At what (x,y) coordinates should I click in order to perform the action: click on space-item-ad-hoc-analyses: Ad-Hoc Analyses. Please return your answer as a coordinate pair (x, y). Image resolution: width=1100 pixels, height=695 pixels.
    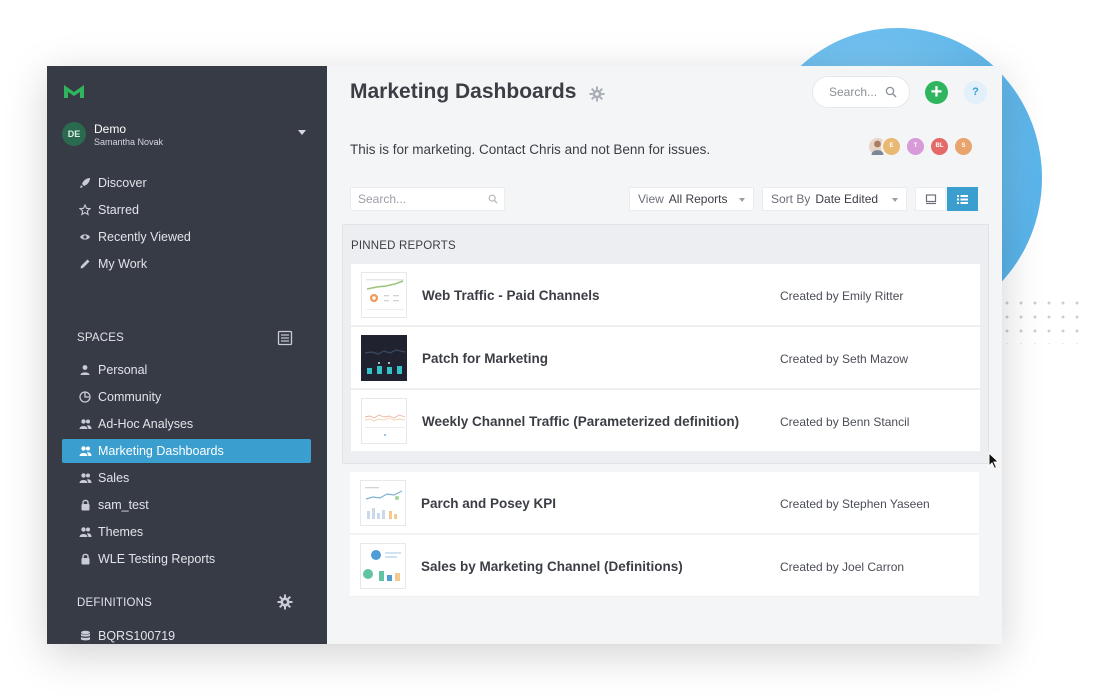
    Looking at the image, I should click on (186, 424).